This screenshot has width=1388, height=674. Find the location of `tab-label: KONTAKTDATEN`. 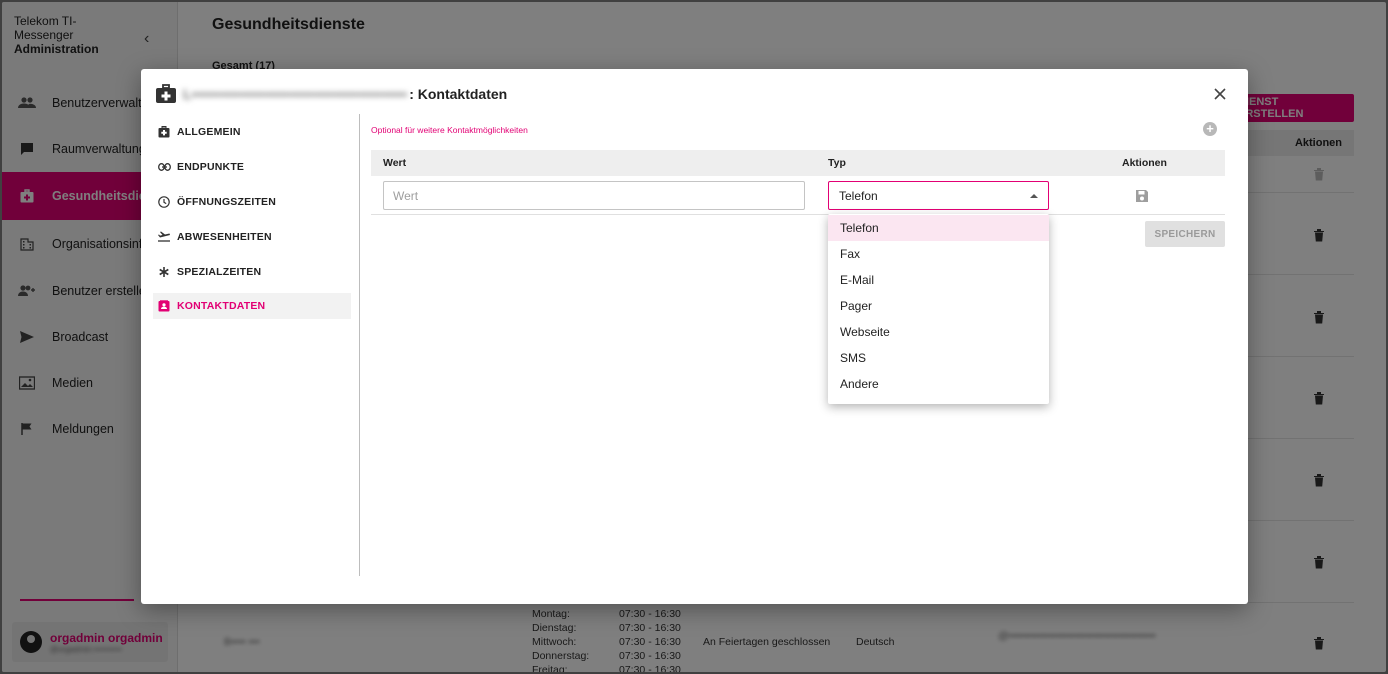

tab-label: KONTAKTDATEN is located at coordinates (221, 306).